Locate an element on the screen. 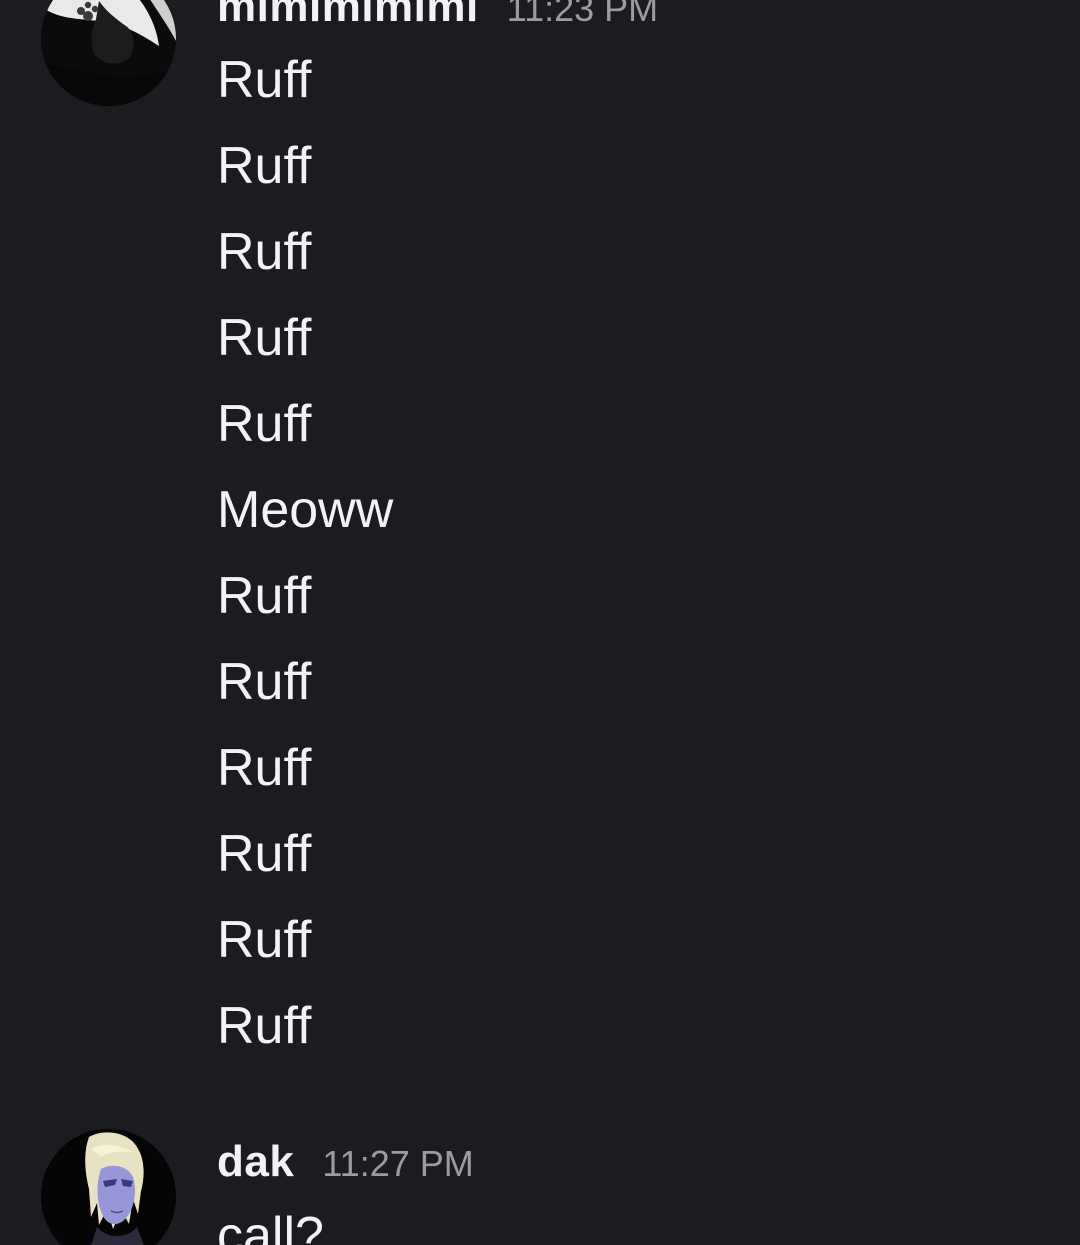 The image size is (1080, 1245). username: mimimimimi is located at coordinates (348, 16).